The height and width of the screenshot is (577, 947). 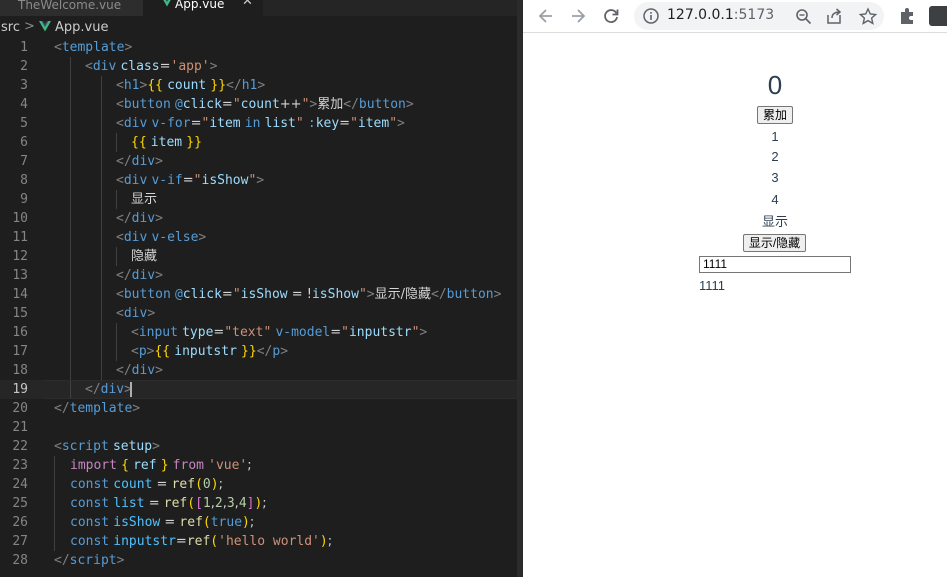 I want to click on toggle-show-button: 显示/隐藏, so click(x=774, y=243).